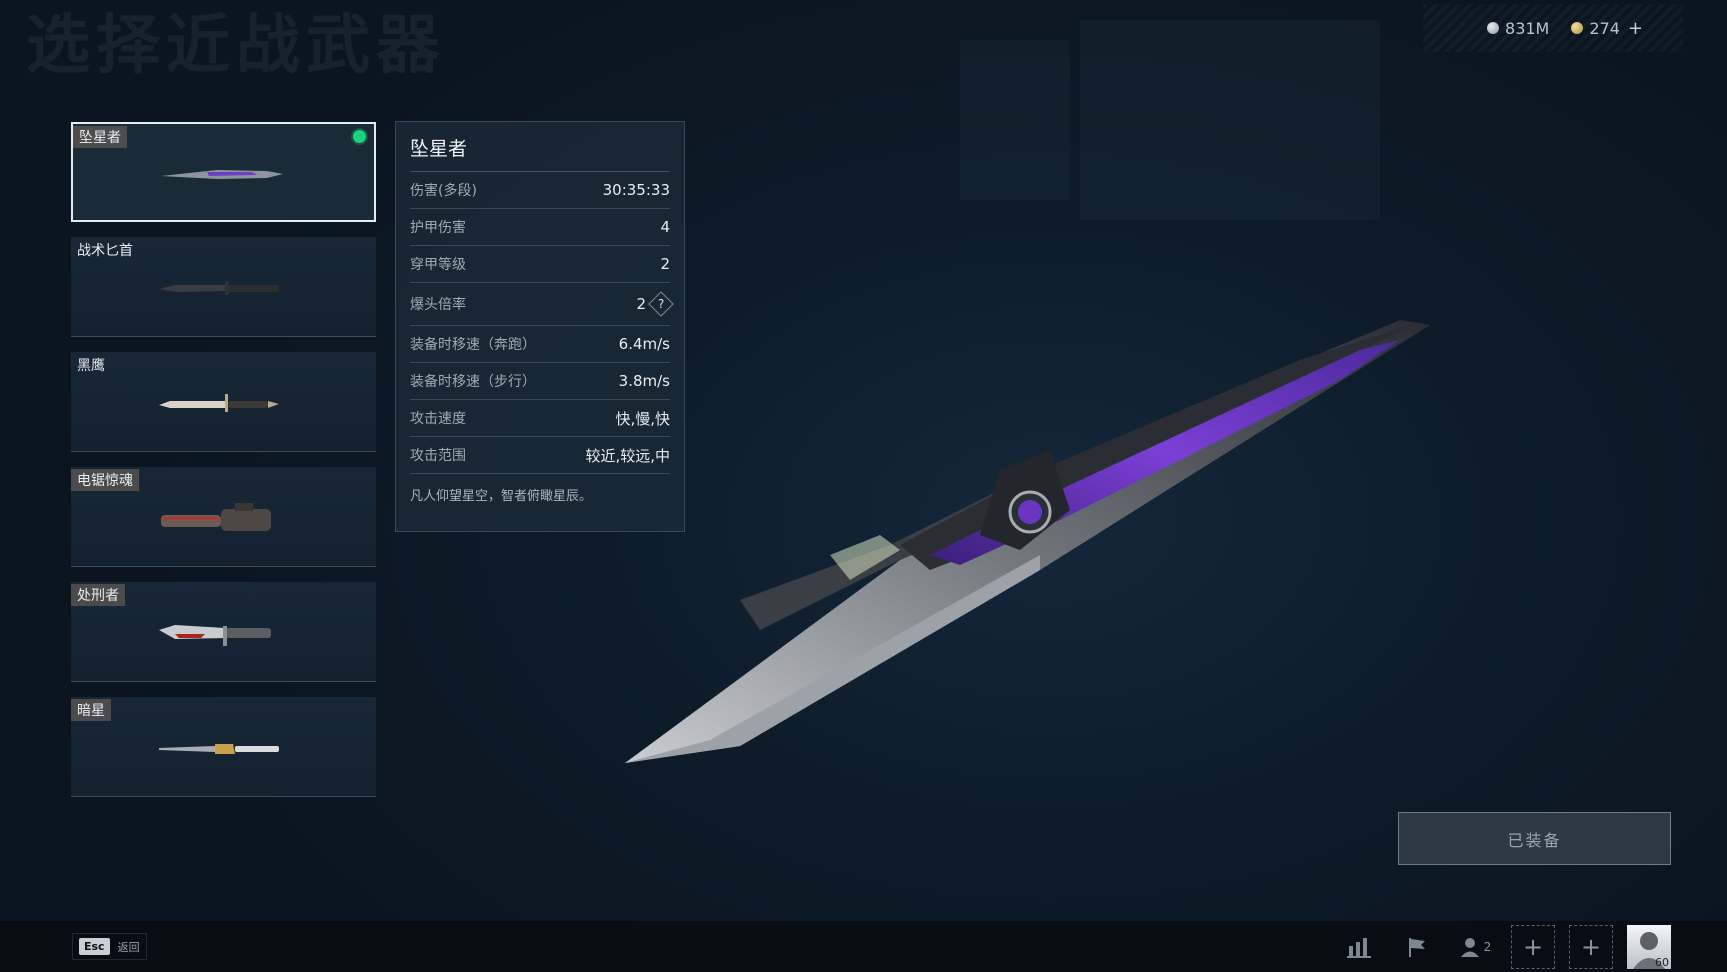  I want to click on weapon-name: 处刑者, so click(98, 595).